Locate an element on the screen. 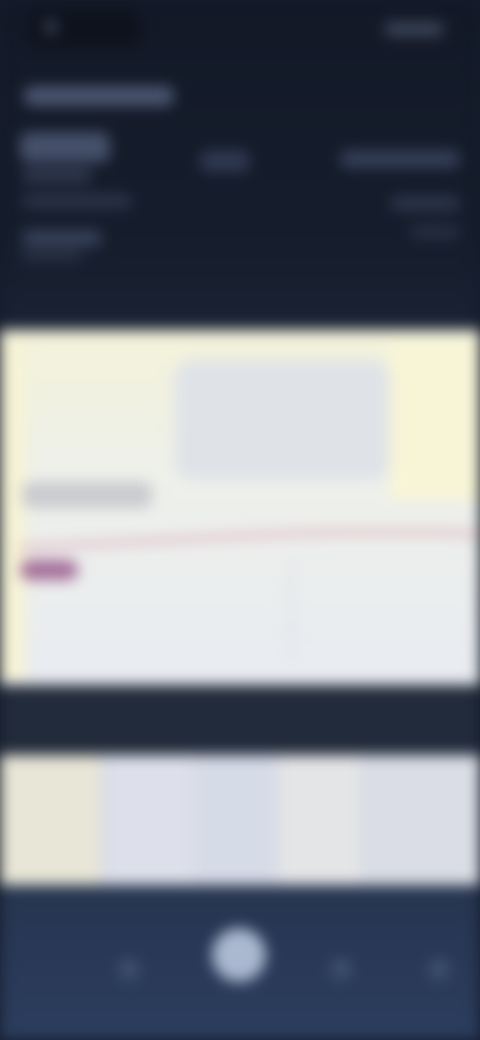  card-divider is located at coordinates (291, 610).